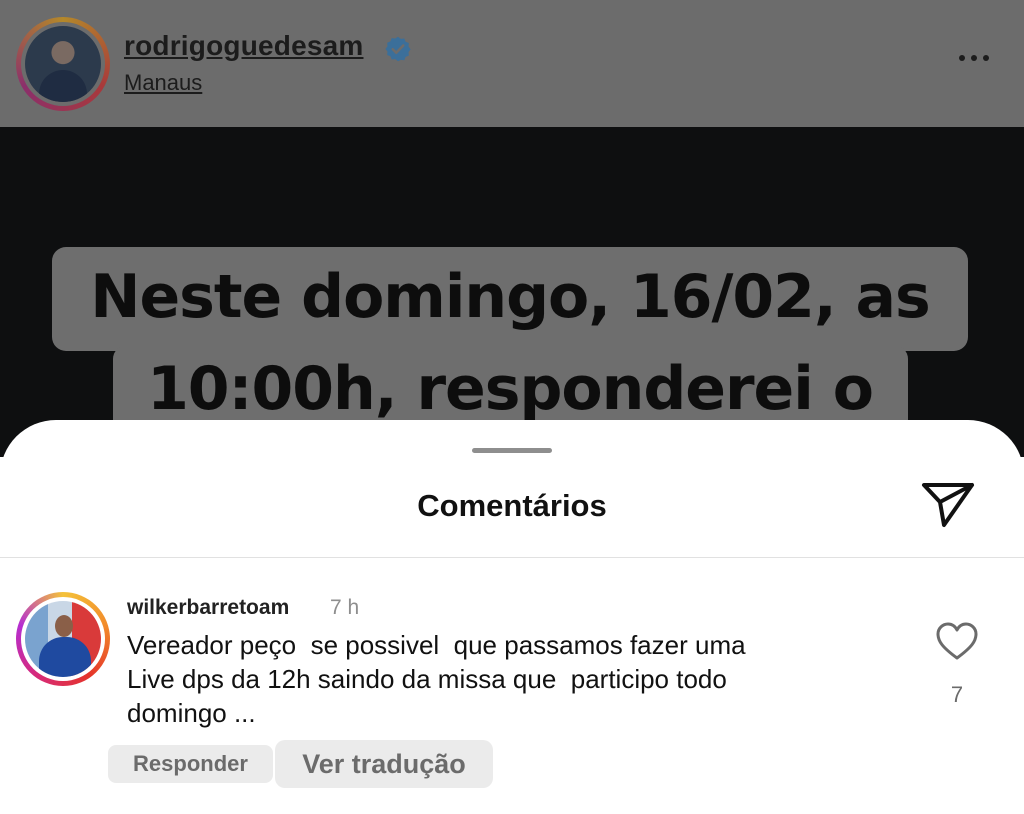 Image resolution: width=1024 pixels, height=814 pixels. I want to click on post-location: Manaus, so click(163, 83).